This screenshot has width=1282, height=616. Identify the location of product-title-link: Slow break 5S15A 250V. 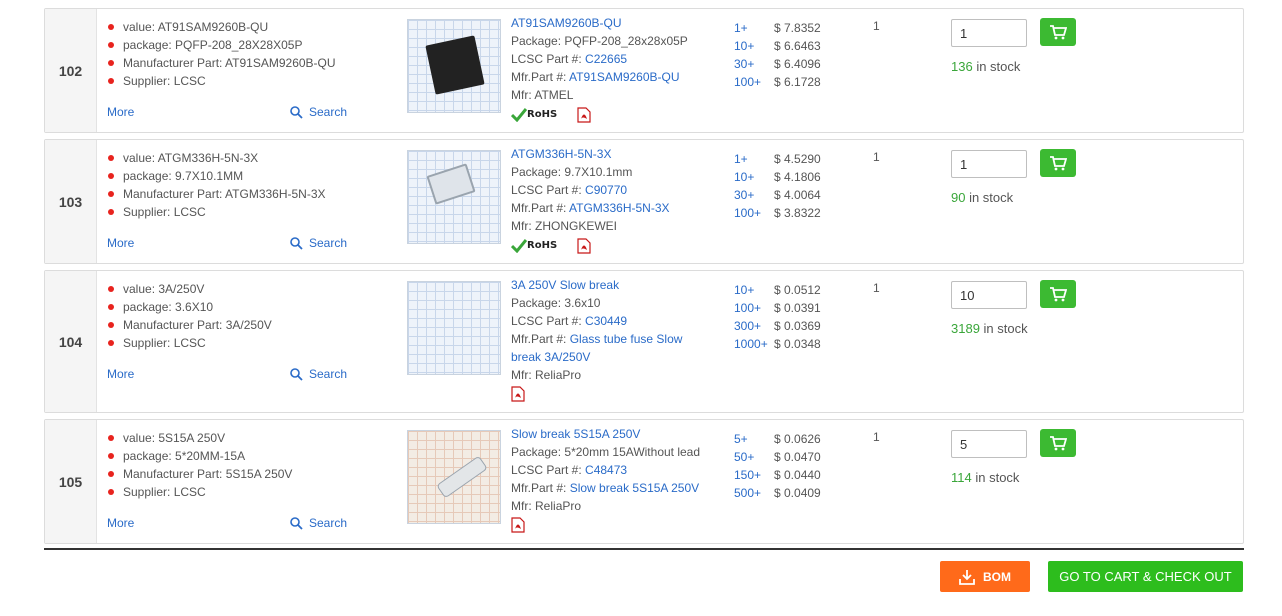
(611, 434).